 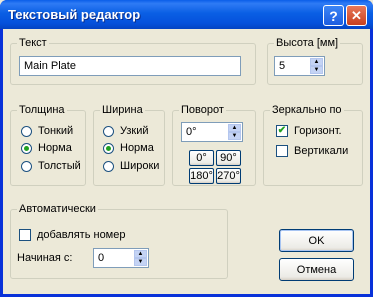 What do you see at coordinates (201, 176) in the screenshot?
I see `rotate-180-button: 180°` at bounding box center [201, 176].